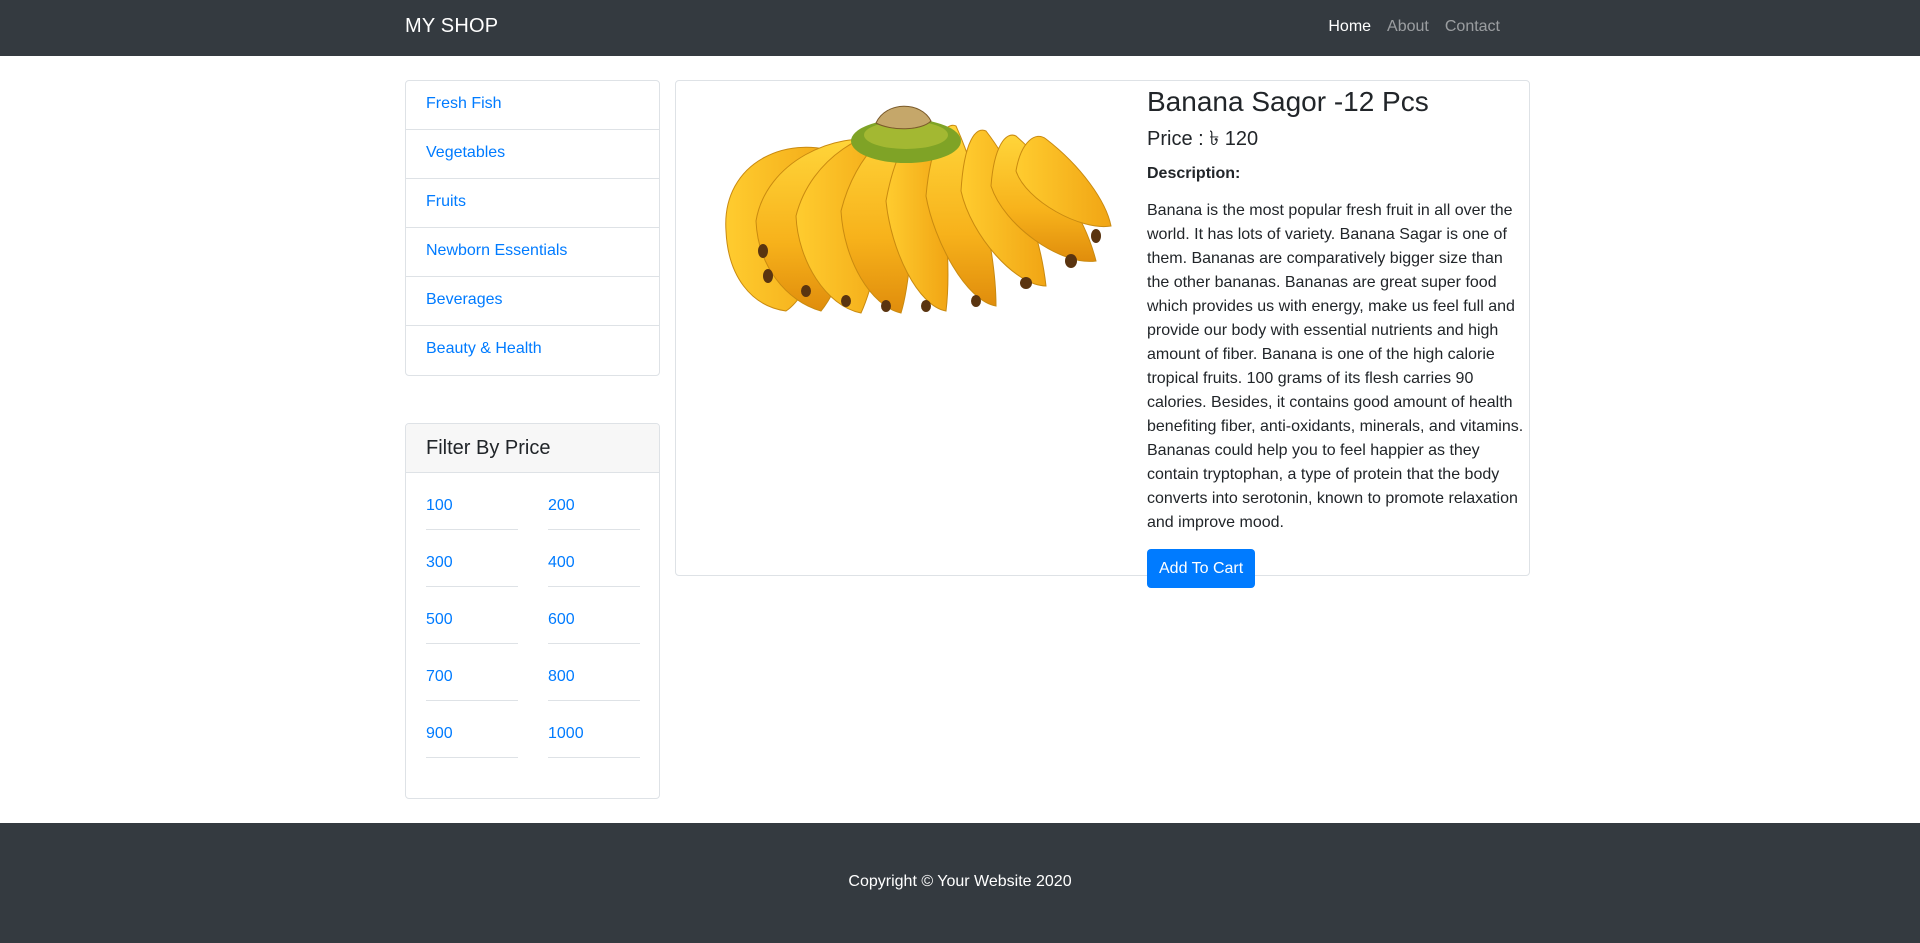  I want to click on description-label: Description:, so click(1194, 173).